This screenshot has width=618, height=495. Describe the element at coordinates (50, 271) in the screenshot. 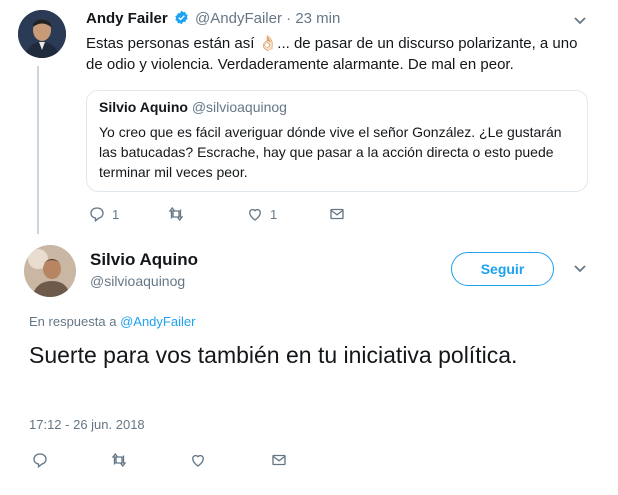

I see `avatar-silvio-aquino` at that location.